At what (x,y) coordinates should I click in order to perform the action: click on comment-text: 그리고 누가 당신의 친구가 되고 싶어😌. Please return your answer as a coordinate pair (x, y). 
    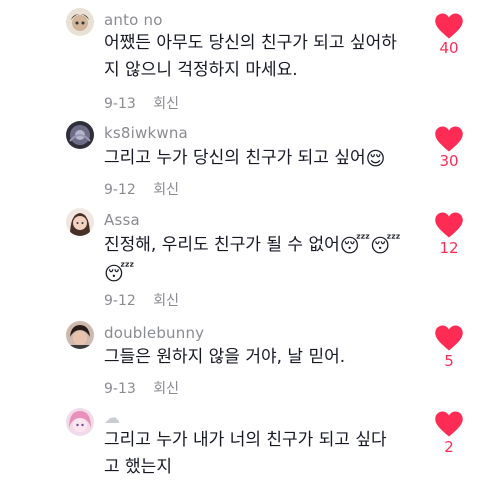
    Looking at the image, I should click on (269, 159).